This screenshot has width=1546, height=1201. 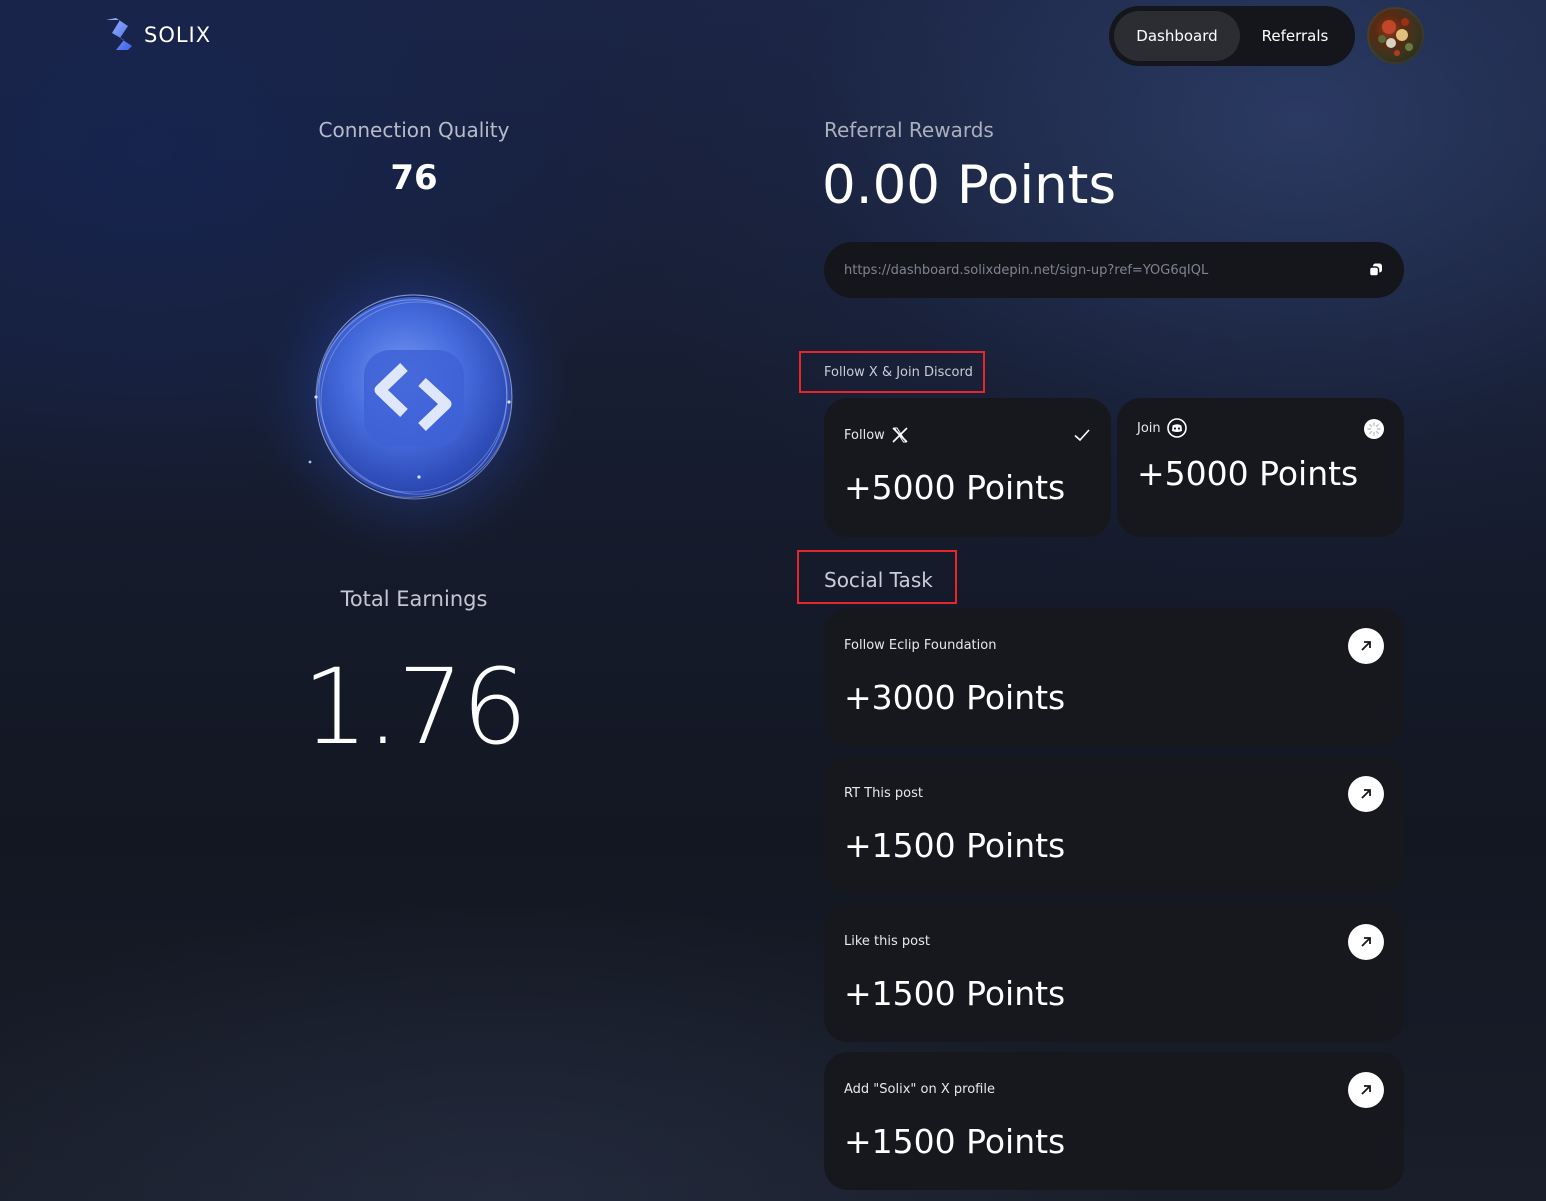 What do you see at coordinates (898, 372) in the screenshot?
I see `follow-section-title: Follow X & Join Discord` at bounding box center [898, 372].